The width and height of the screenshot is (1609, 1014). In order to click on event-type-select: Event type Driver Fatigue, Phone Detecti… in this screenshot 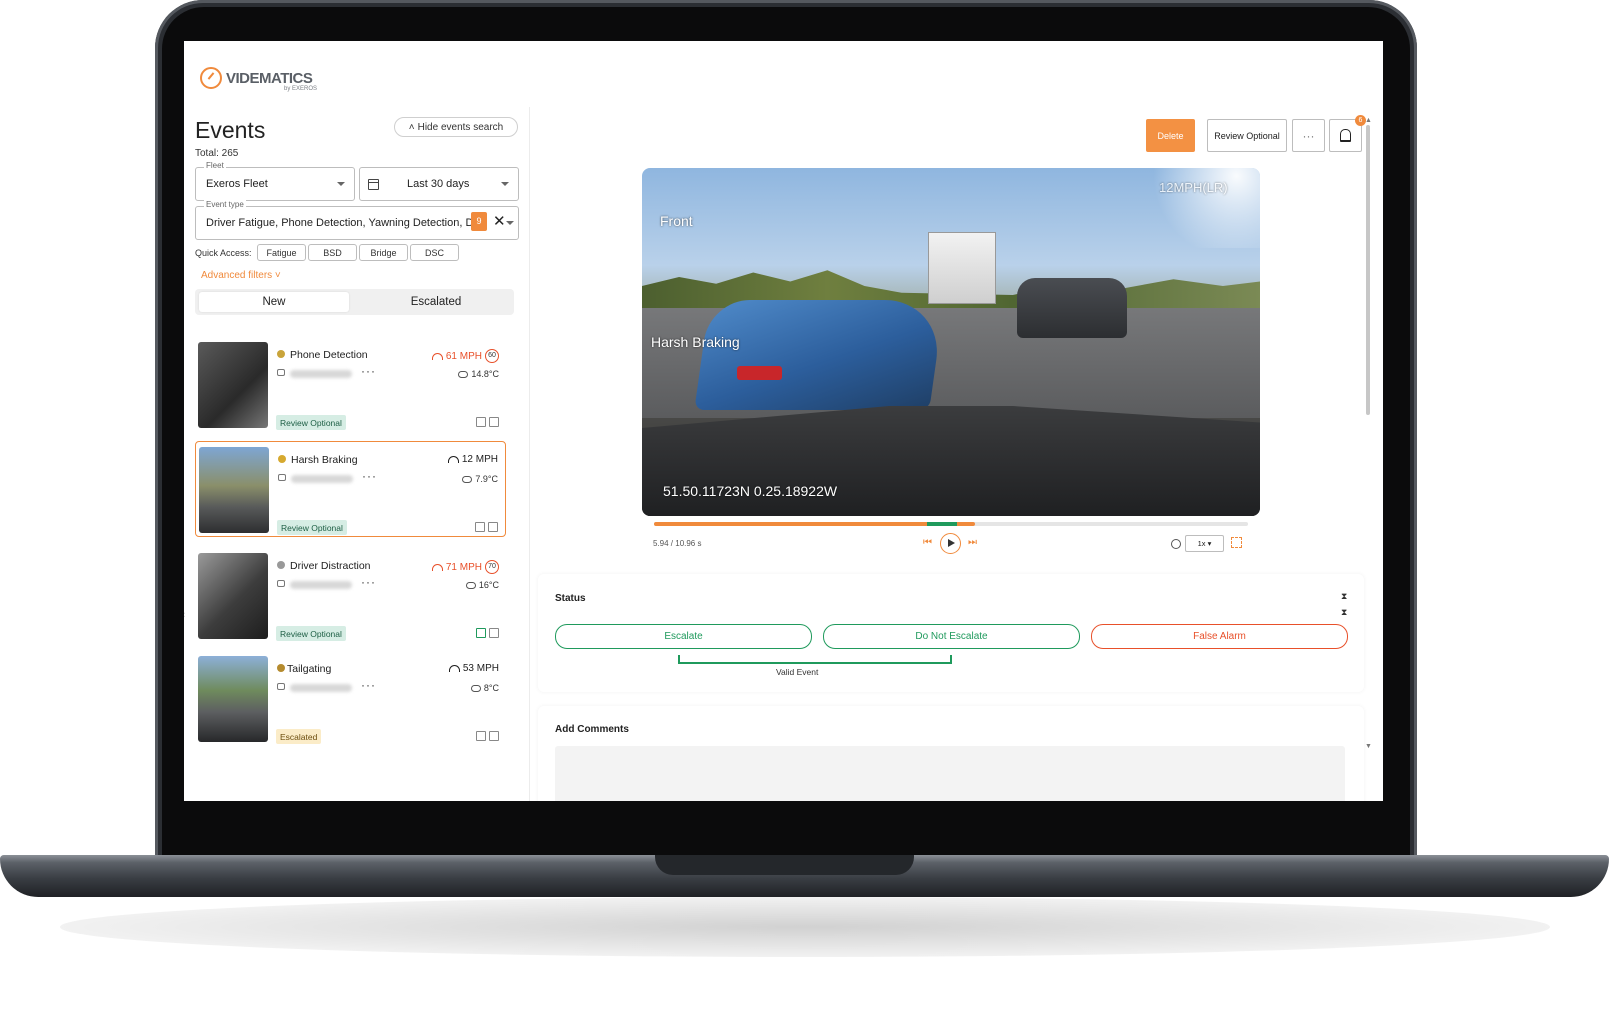, I will do `click(357, 220)`.